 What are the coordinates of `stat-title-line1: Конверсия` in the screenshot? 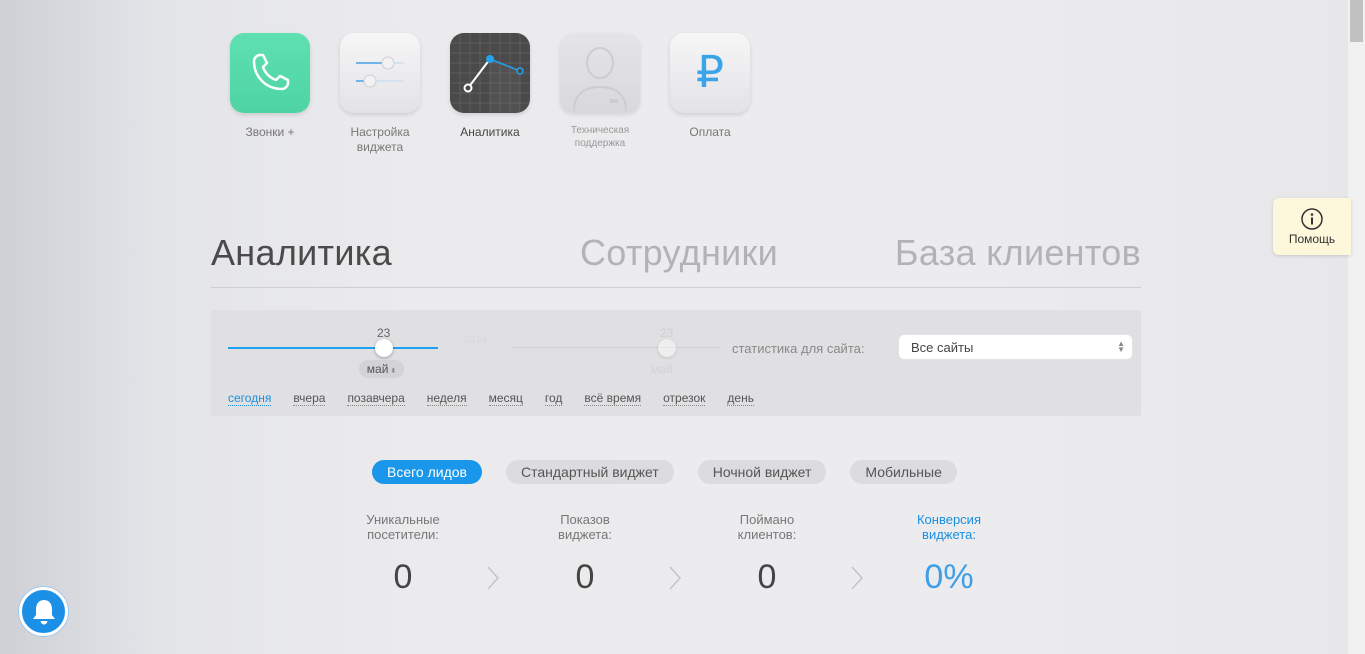 It's located at (948, 519).